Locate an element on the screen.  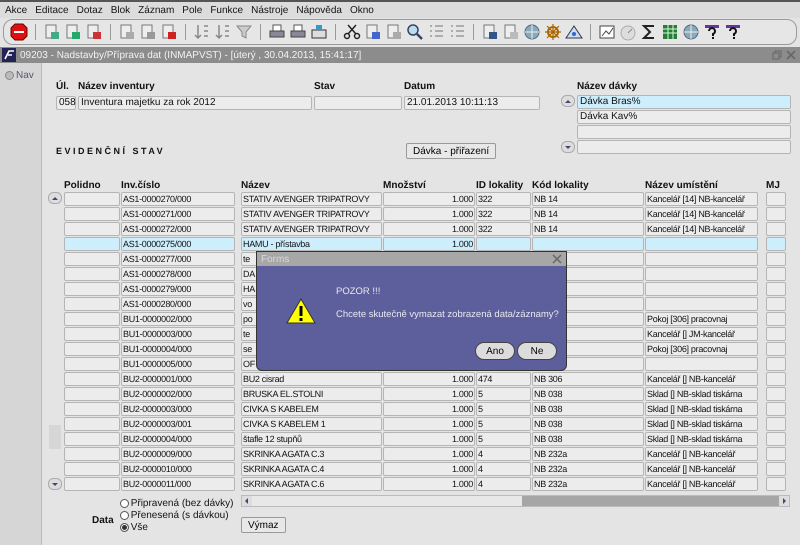
close-icon is located at coordinates (557, 259).